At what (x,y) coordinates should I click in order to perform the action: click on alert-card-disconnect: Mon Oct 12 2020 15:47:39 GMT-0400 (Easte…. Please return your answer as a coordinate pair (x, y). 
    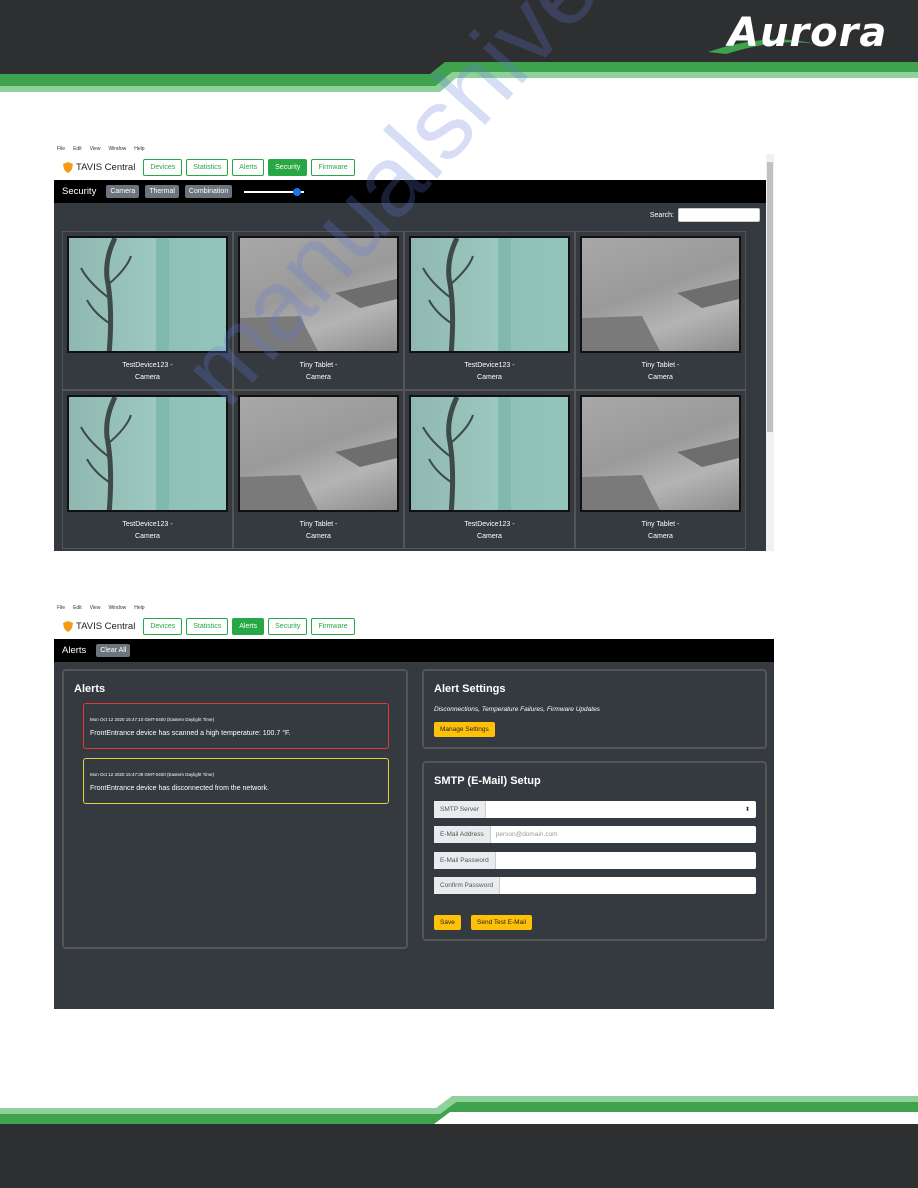
    Looking at the image, I should click on (236, 781).